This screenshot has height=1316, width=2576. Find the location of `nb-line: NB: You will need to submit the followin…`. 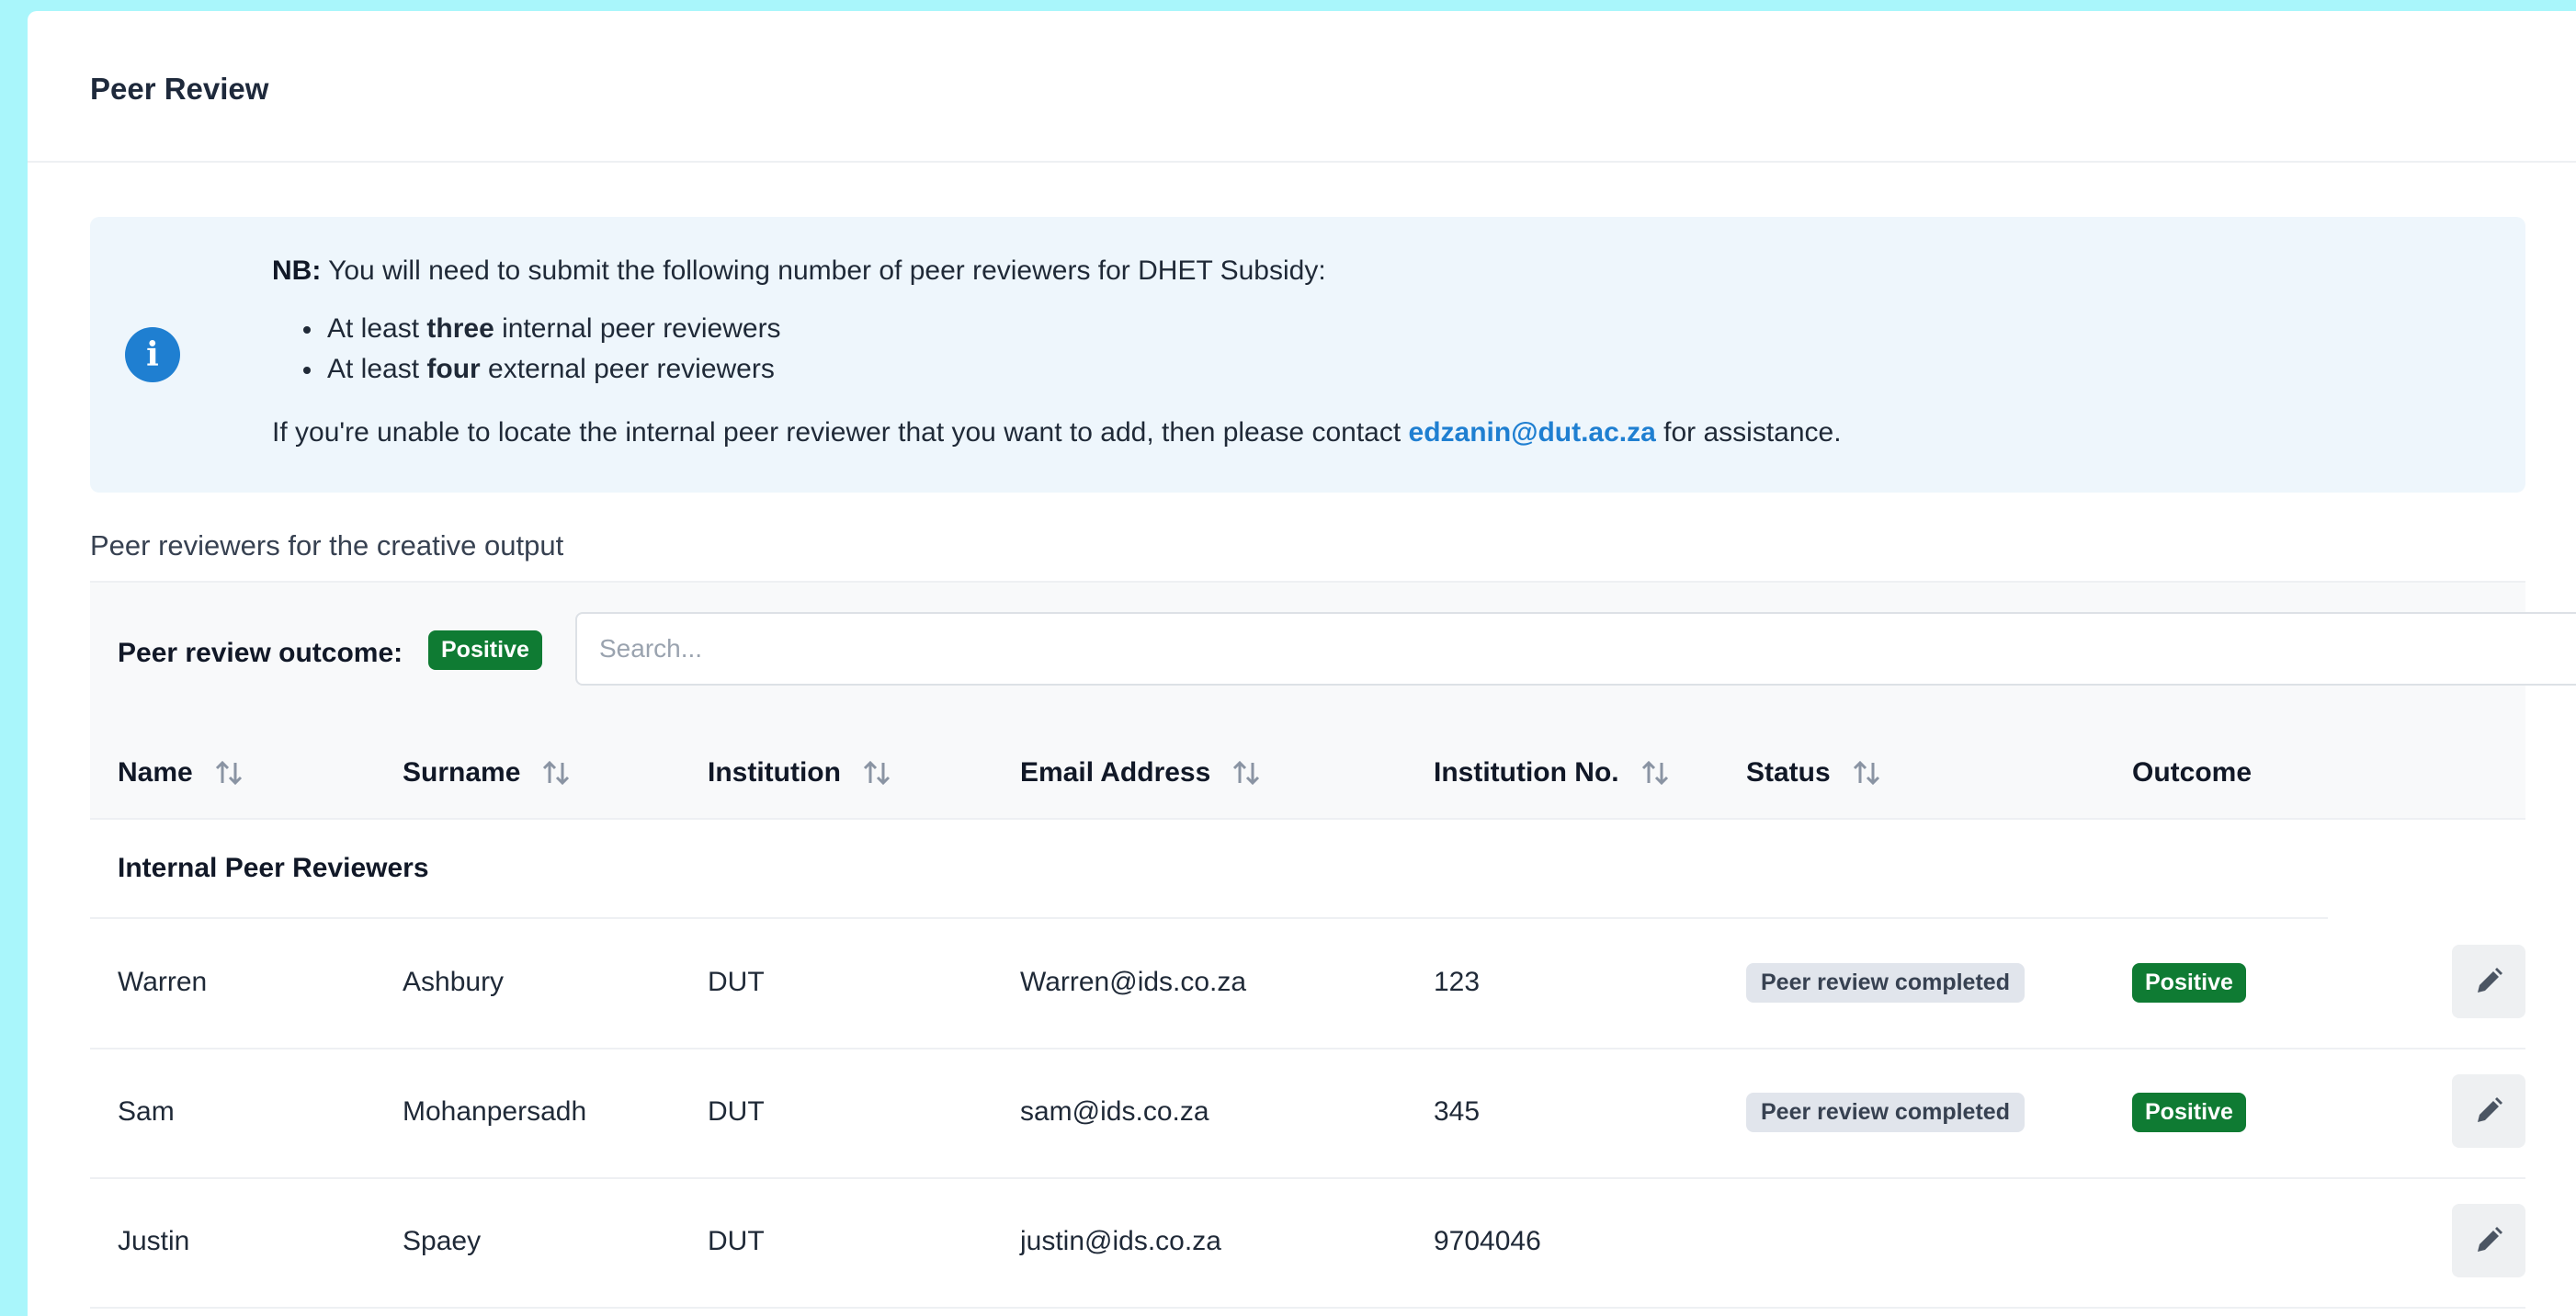

nb-line: NB: You will need to submit the followin… is located at coordinates (799, 271).